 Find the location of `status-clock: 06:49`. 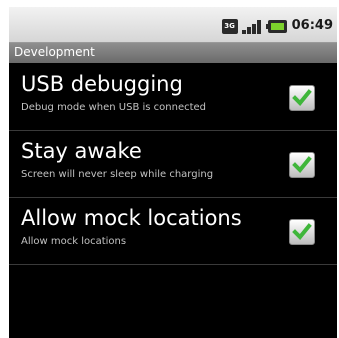

status-clock: 06:49 is located at coordinates (312, 25).